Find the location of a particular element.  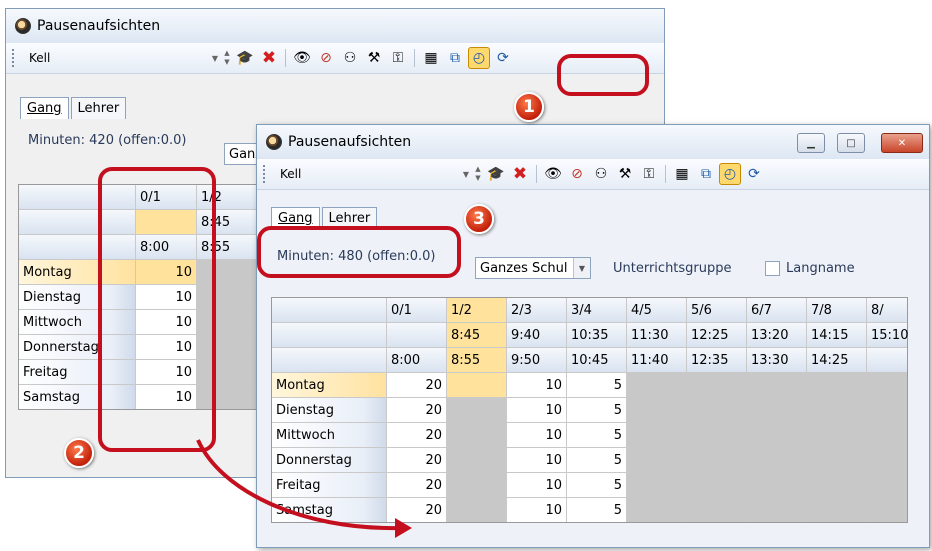

row-header-day: Dienstag is located at coordinates (329, 410).